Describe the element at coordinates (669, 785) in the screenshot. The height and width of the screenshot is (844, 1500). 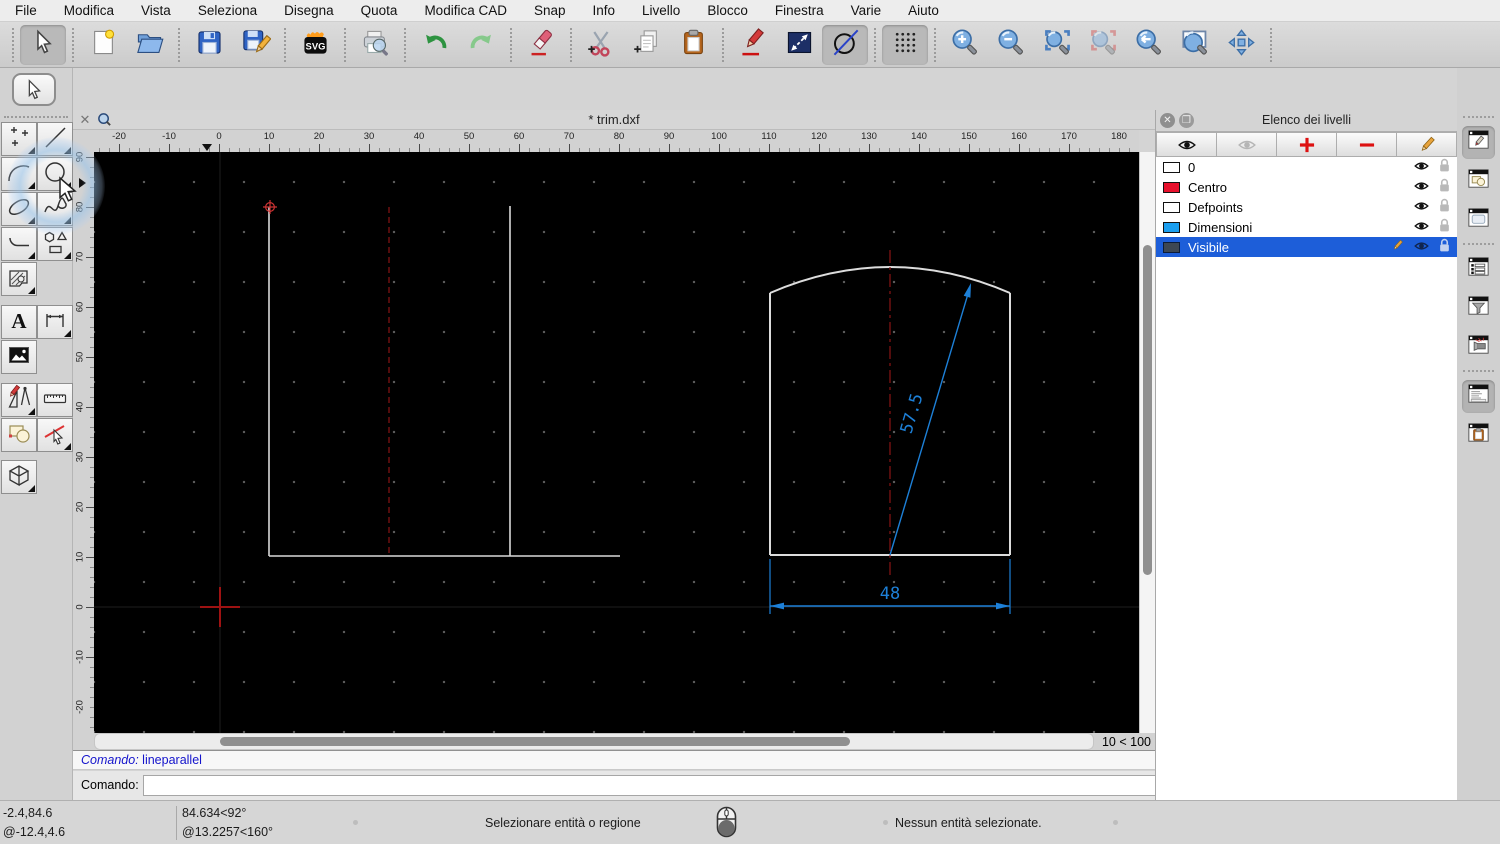
I see `command-input` at that location.